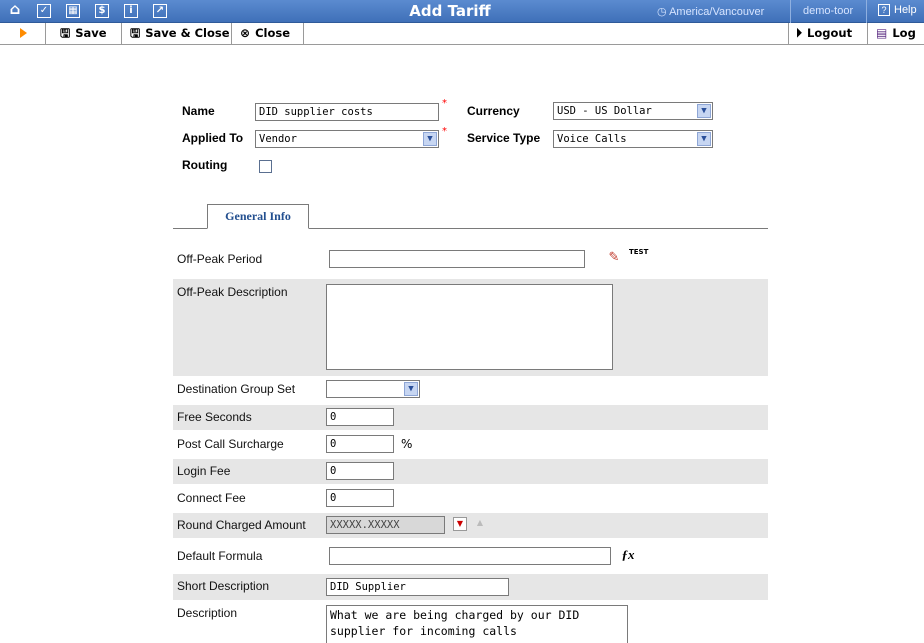  I want to click on save-close-button: 🖫 Save & Close, so click(177, 33).